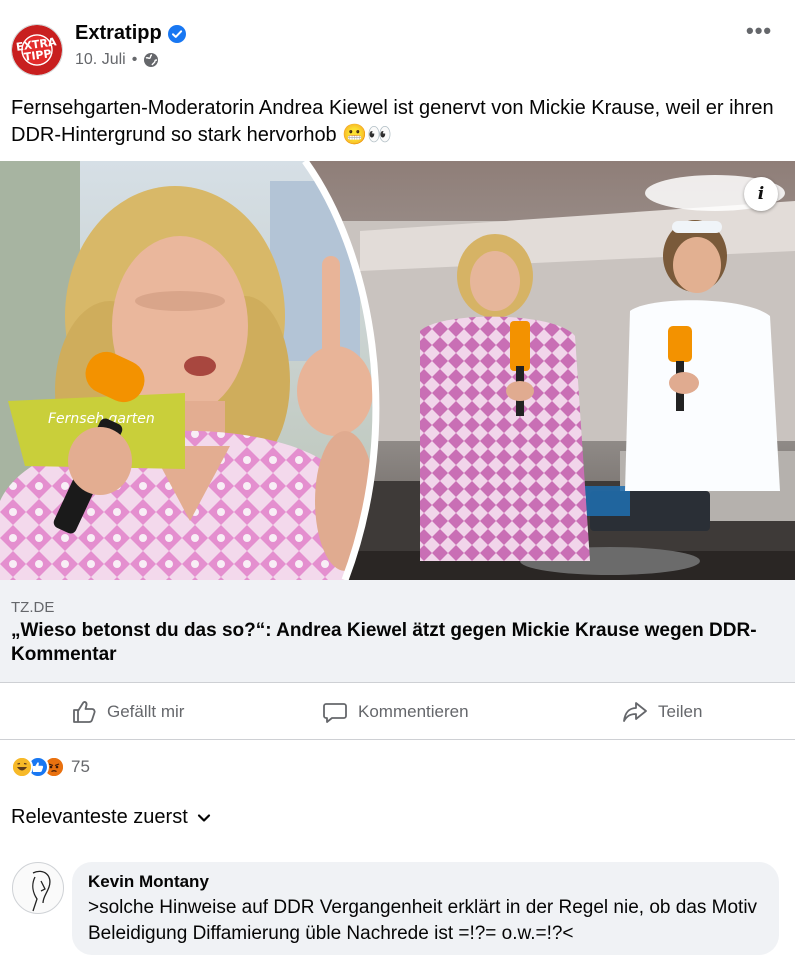  I want to click on share-button: Teilen, so click(662, 712).